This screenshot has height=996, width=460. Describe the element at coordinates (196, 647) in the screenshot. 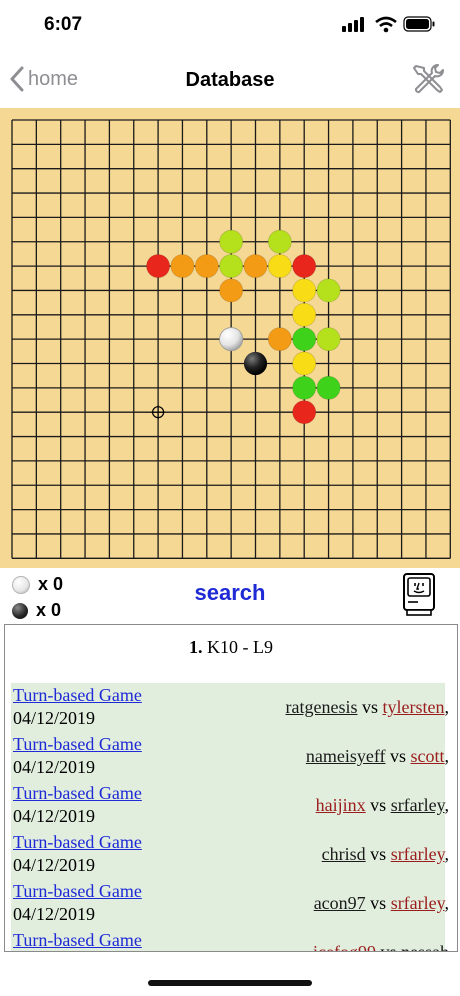

I see `move-number: 1.` at that location.